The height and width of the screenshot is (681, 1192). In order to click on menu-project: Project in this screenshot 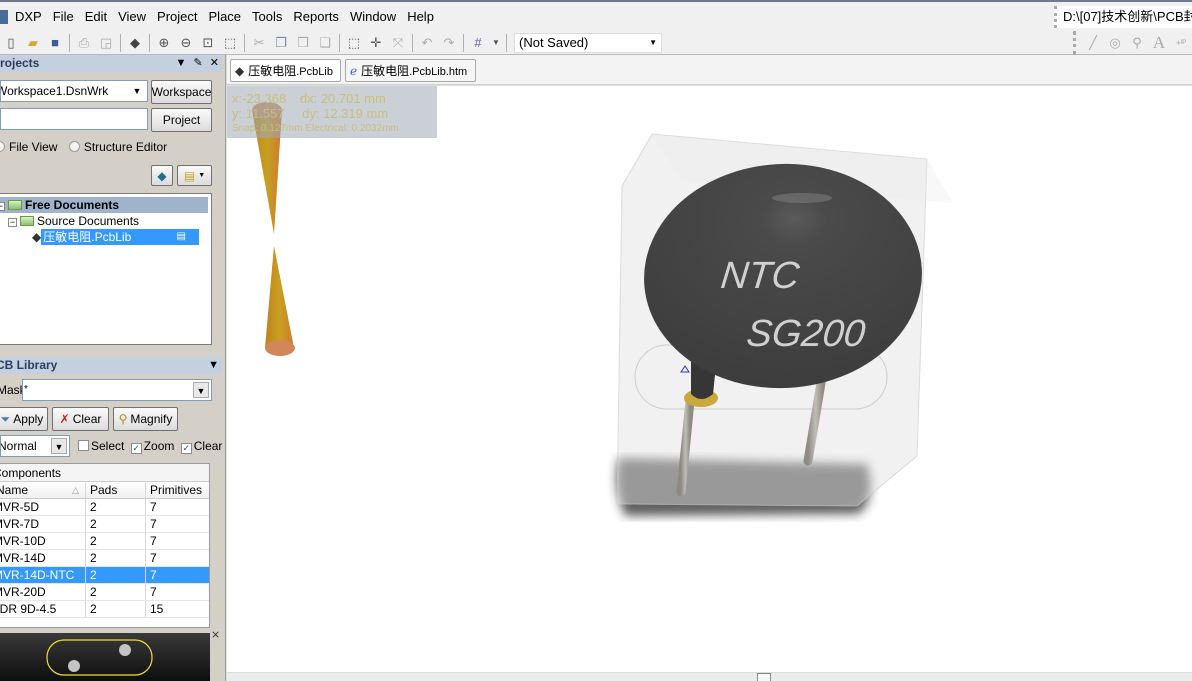, I will do `click(179, 16)`.